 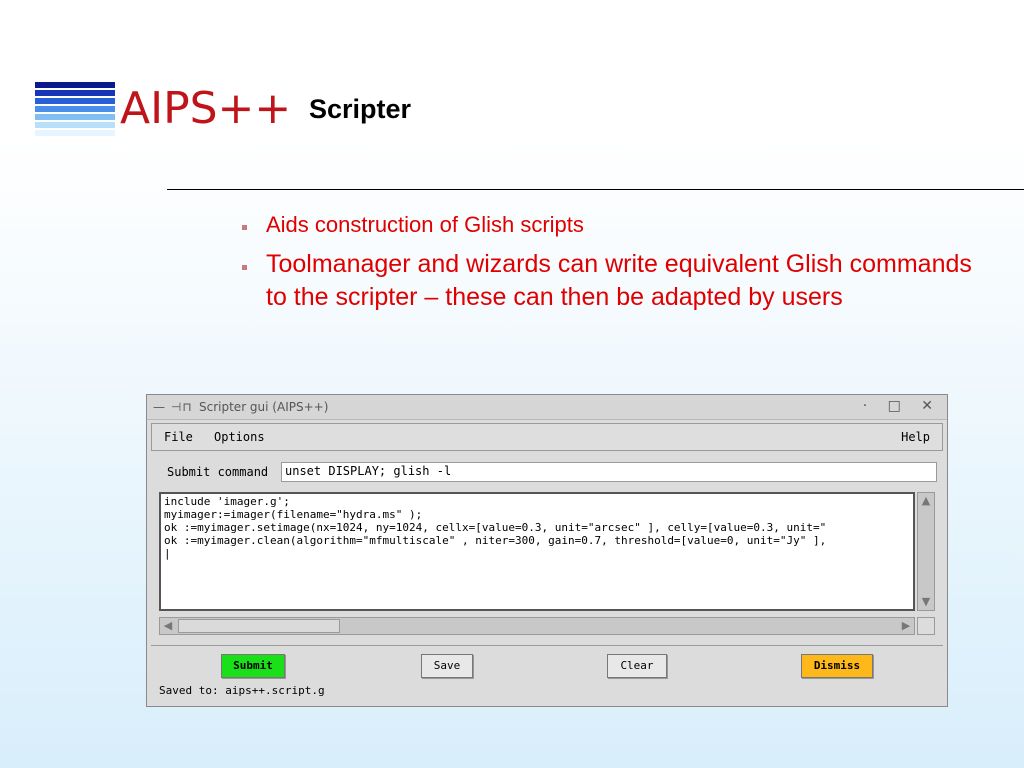 I want to click on window-title: Scripter gui (AIPS++), so click(x=264, y=407).